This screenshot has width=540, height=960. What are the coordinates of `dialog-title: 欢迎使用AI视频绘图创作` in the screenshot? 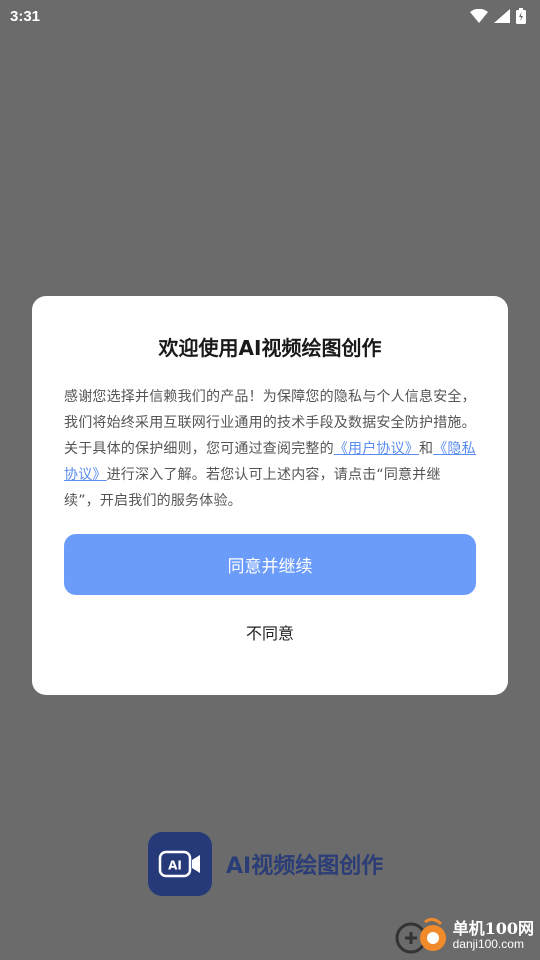 It's located at (270, 348).